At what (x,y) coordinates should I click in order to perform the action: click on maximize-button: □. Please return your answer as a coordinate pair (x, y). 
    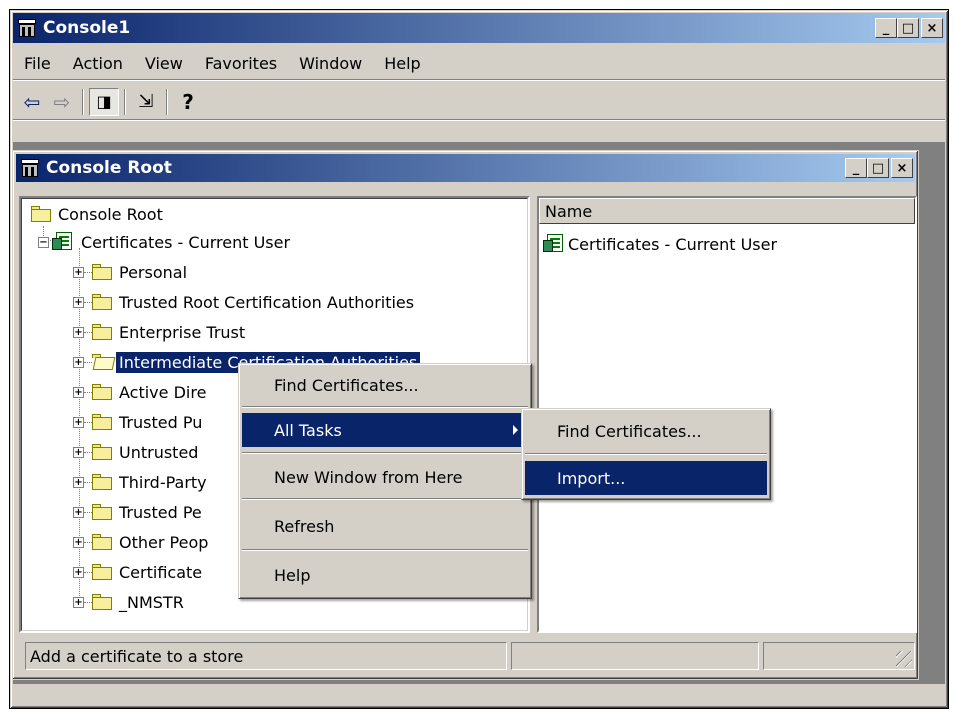
    Looking at the image, I should click on (908, 28).